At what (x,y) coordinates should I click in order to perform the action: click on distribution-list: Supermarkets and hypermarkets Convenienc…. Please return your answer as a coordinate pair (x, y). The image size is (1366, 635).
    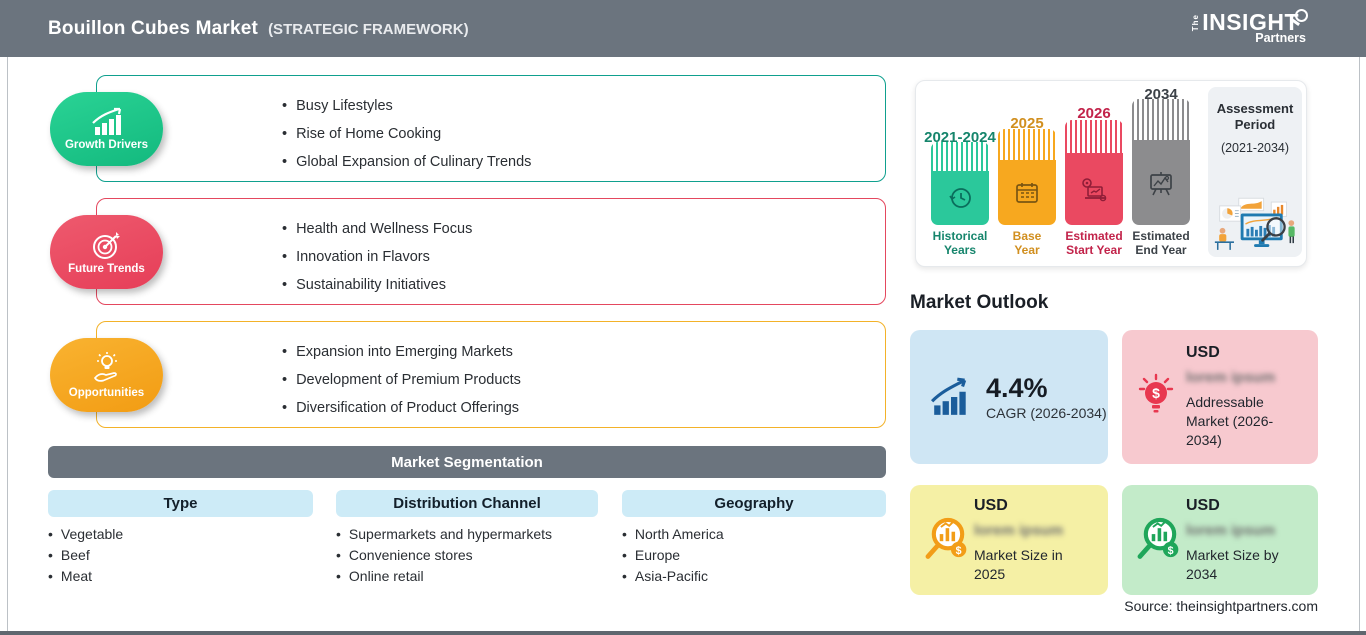
    Looking at the image, I should click on (444, 555).